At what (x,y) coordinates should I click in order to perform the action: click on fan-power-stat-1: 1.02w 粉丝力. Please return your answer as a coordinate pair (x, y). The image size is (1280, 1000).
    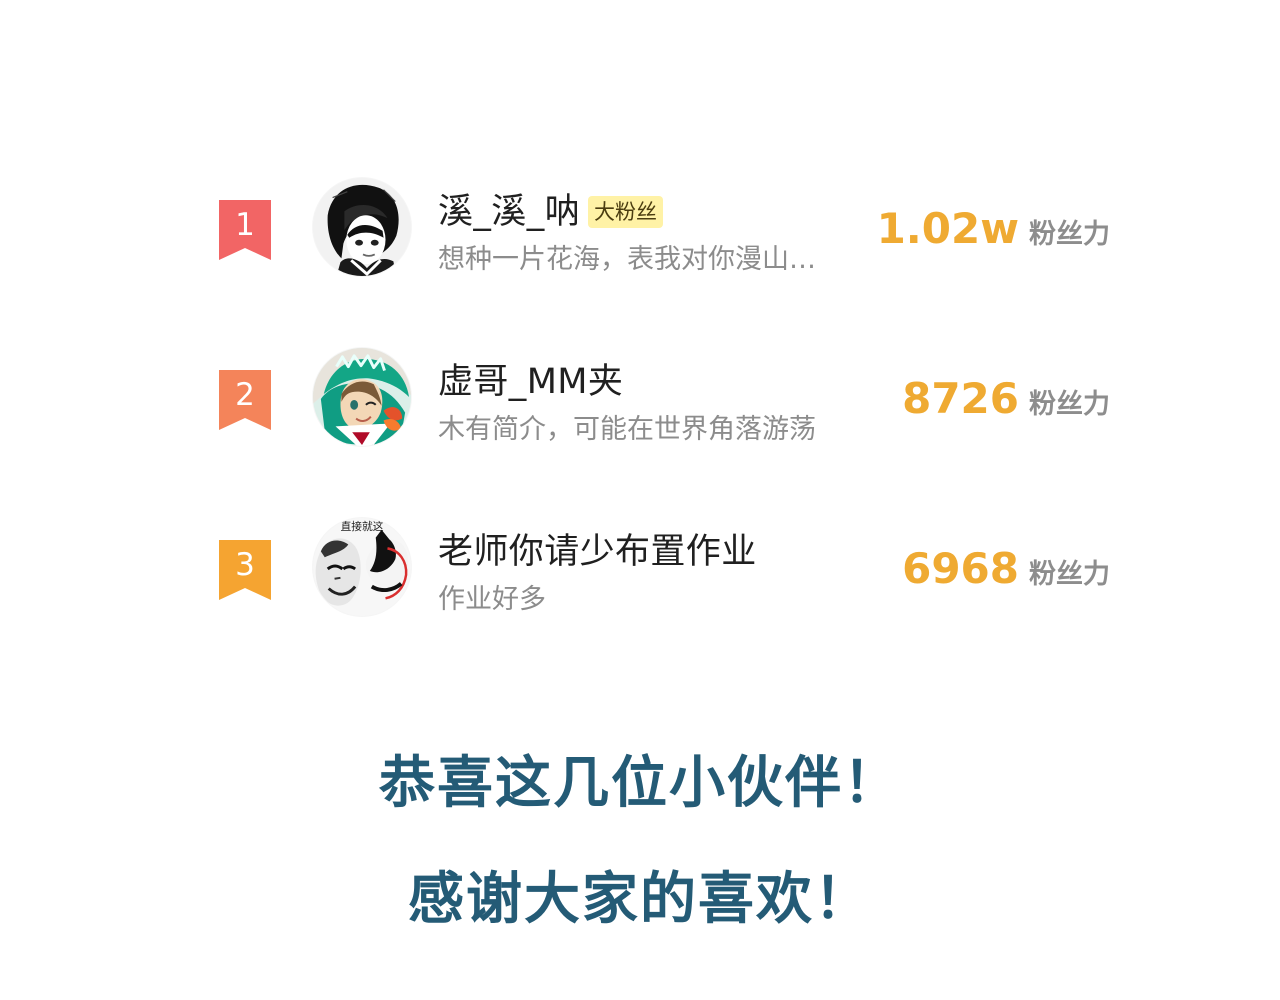
    Looking at the image, I should click on (945, 229).